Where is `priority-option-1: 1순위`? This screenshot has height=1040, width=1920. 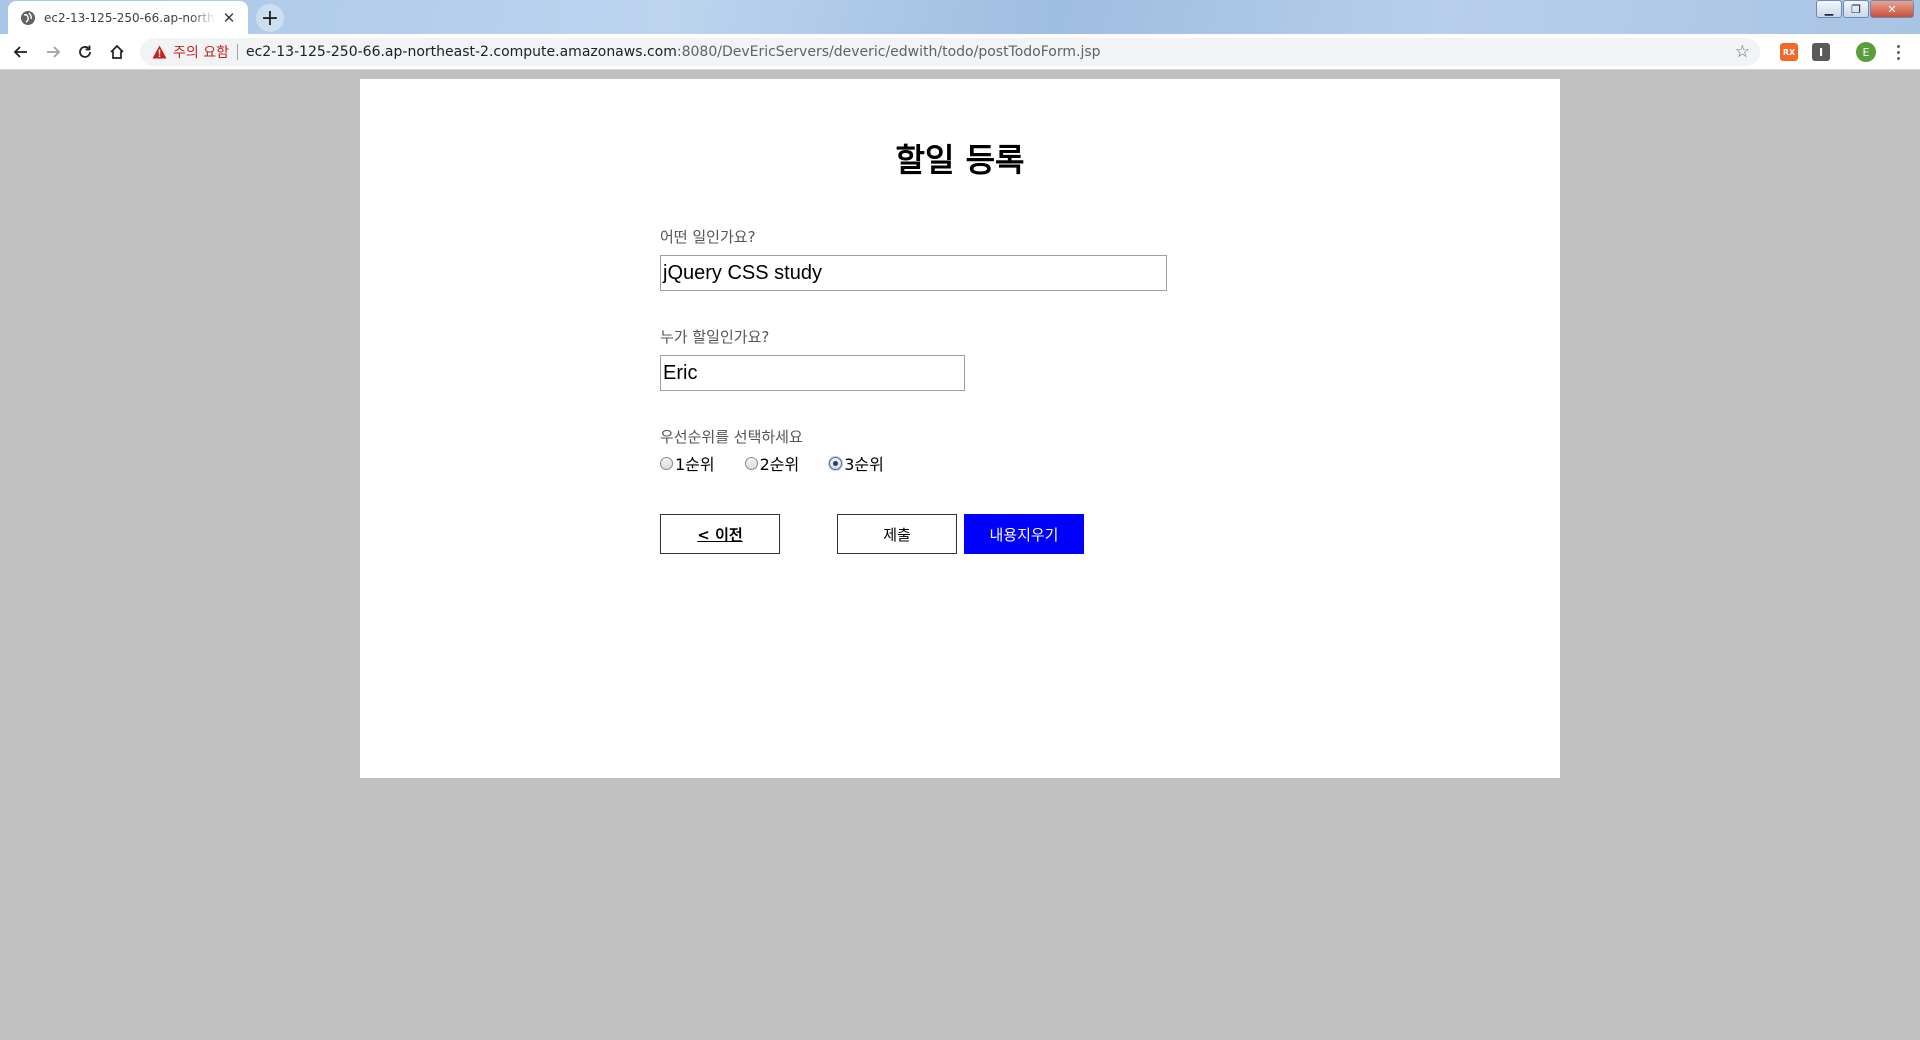
priority-option-1: 1순위 is located at coordinates (687, 463).